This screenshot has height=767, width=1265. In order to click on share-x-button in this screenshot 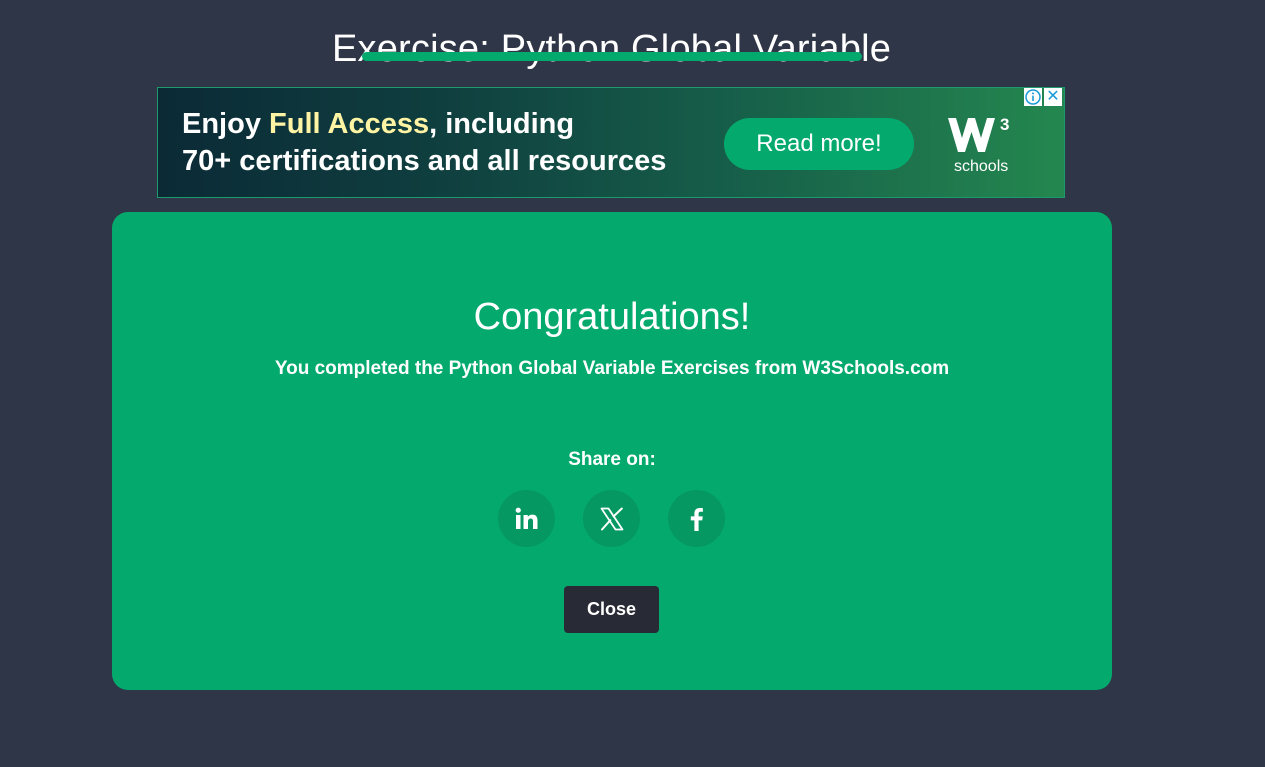, I will do `click(611, 518)`.